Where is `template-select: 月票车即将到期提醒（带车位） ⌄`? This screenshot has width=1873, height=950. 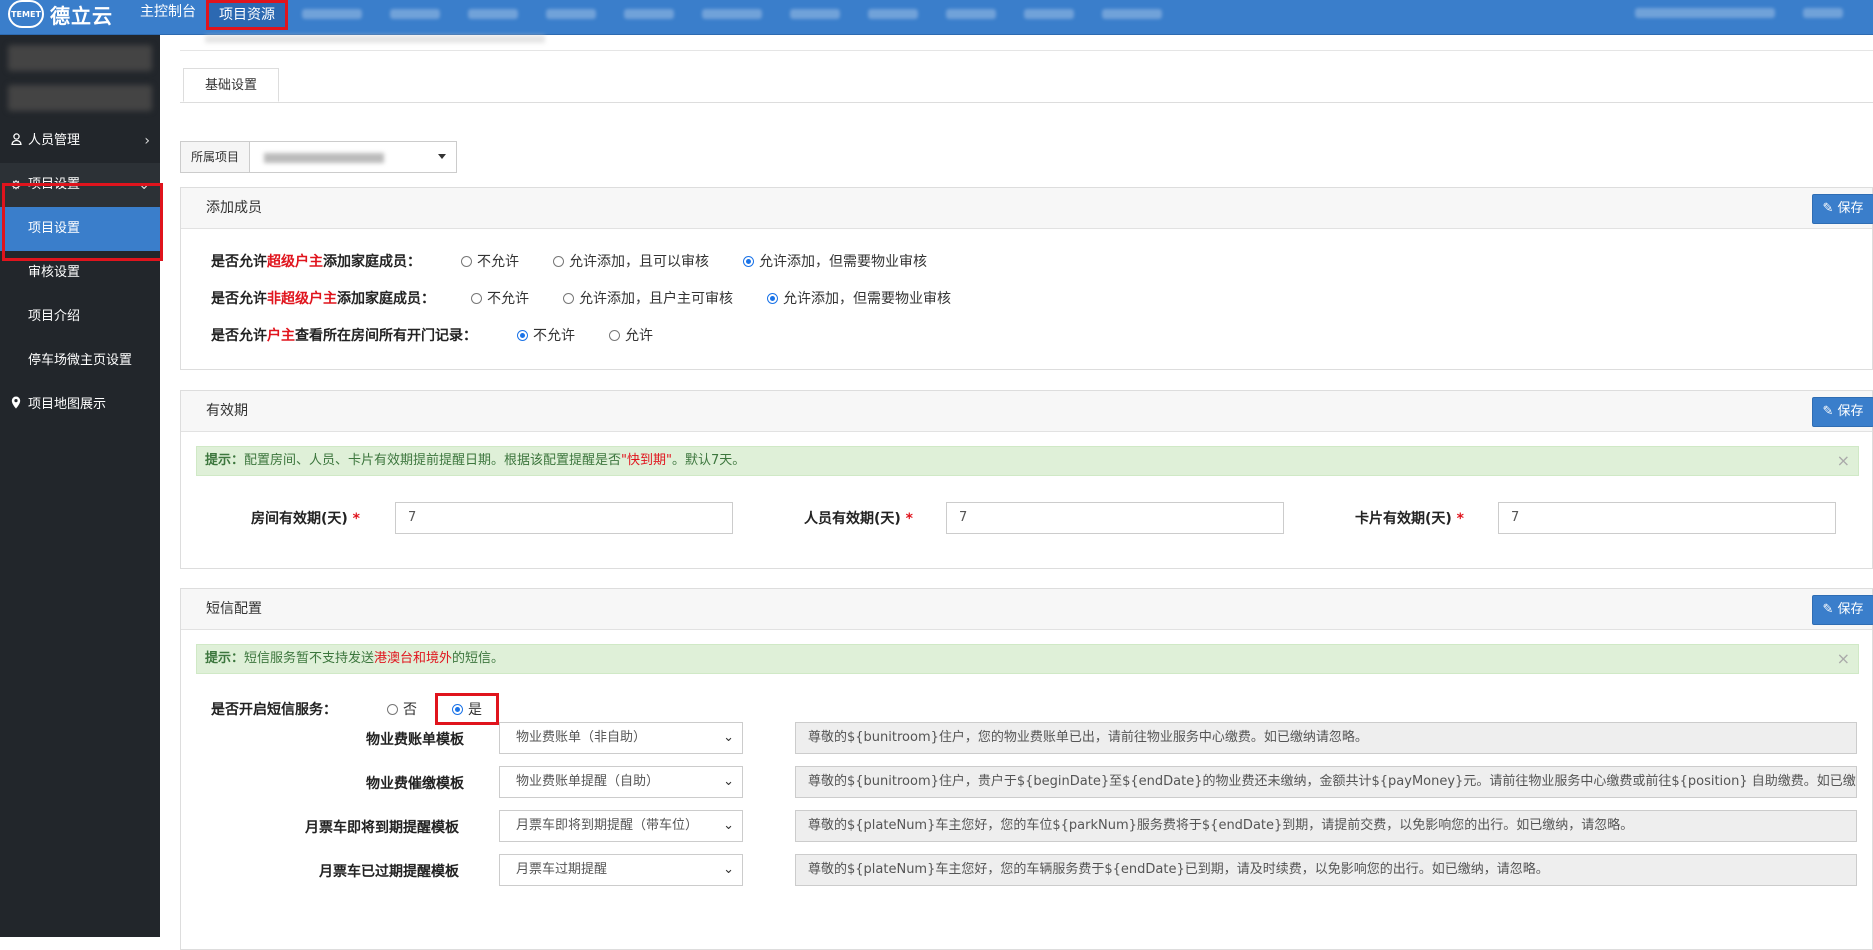 template-select: 月票车即将到期提醒（带车位） ⌄ is located at coordinates (621, 826).